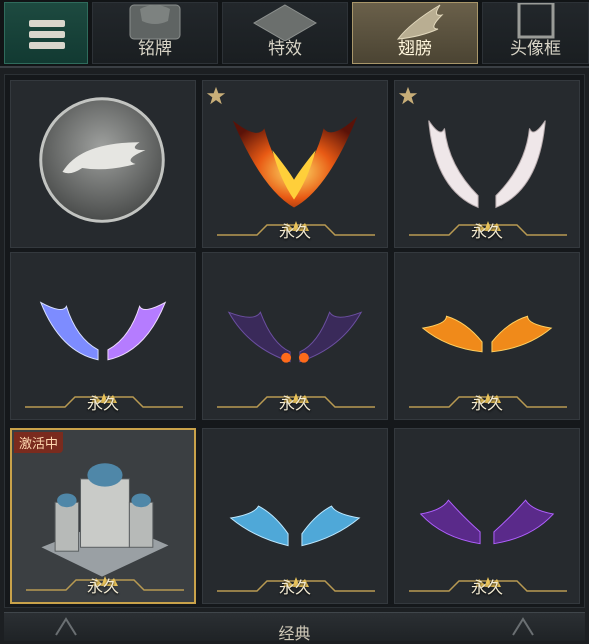 The width and height of the screenshot is (589, 644). I want to click on category-footer-bar: 经典, so click(294, 627).